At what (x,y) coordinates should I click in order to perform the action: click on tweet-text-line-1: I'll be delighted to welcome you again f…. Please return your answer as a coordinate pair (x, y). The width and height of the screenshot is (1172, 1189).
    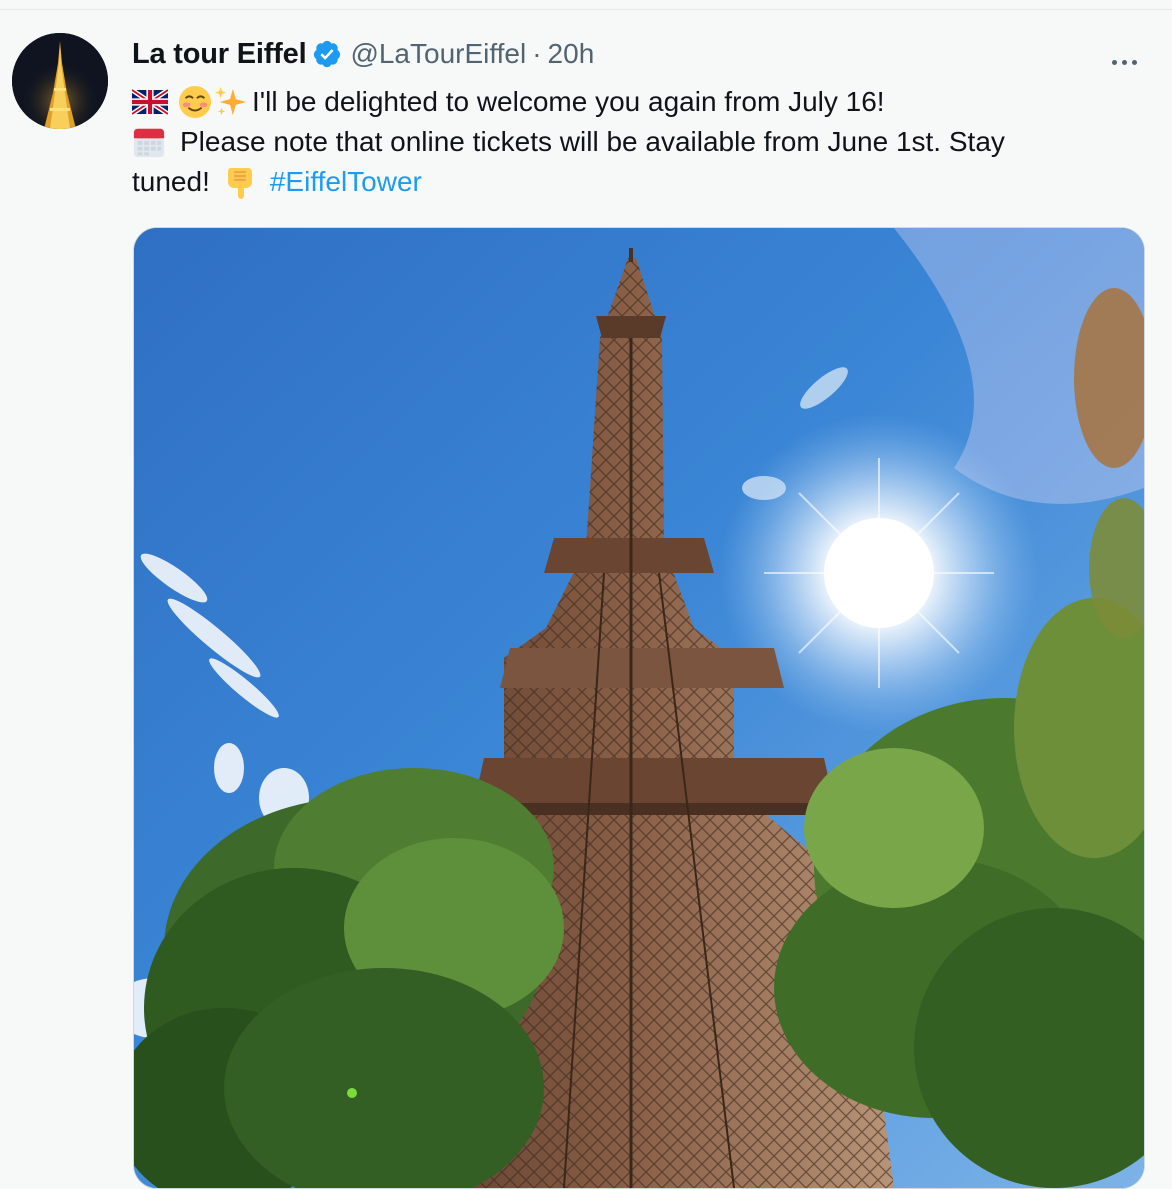
    Looking at the image, I should click on (568, 101).